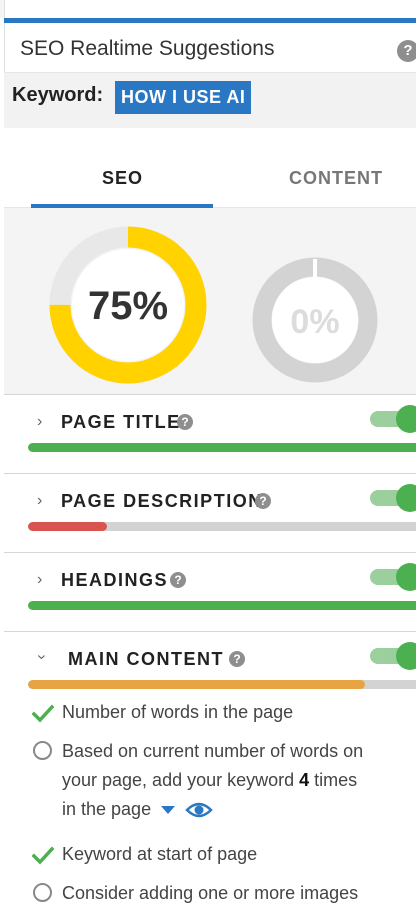 The image size is (416, 913). What do you see at coordinates (239, 809) in the screenshot?
I see `item-line: in the page` at bounding box center [239, 809].